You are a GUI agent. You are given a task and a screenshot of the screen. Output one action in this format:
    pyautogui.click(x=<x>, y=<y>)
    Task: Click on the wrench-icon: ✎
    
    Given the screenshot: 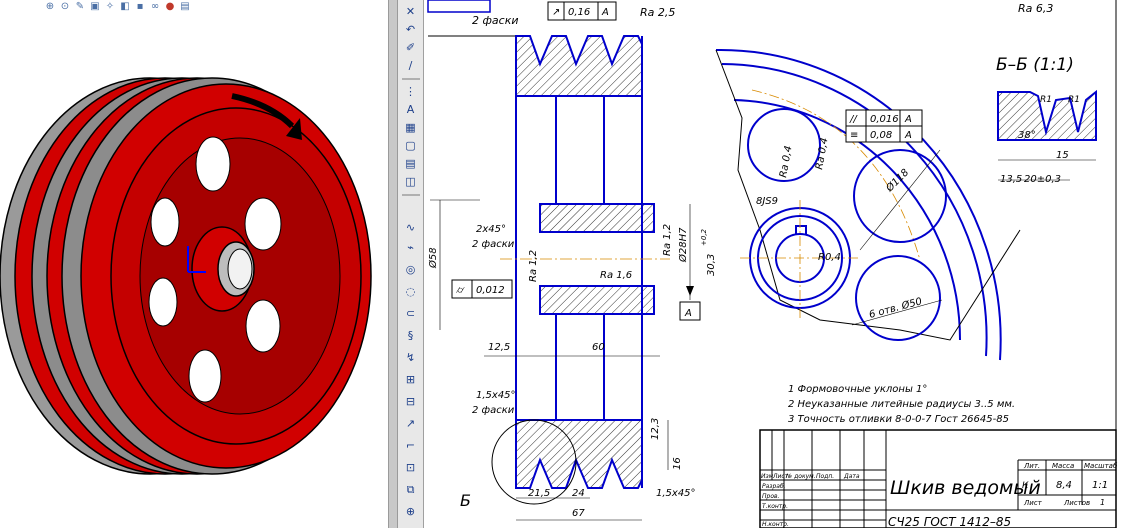 What is the action you would take?
    pyautogui.click(x=80, y=7)
    